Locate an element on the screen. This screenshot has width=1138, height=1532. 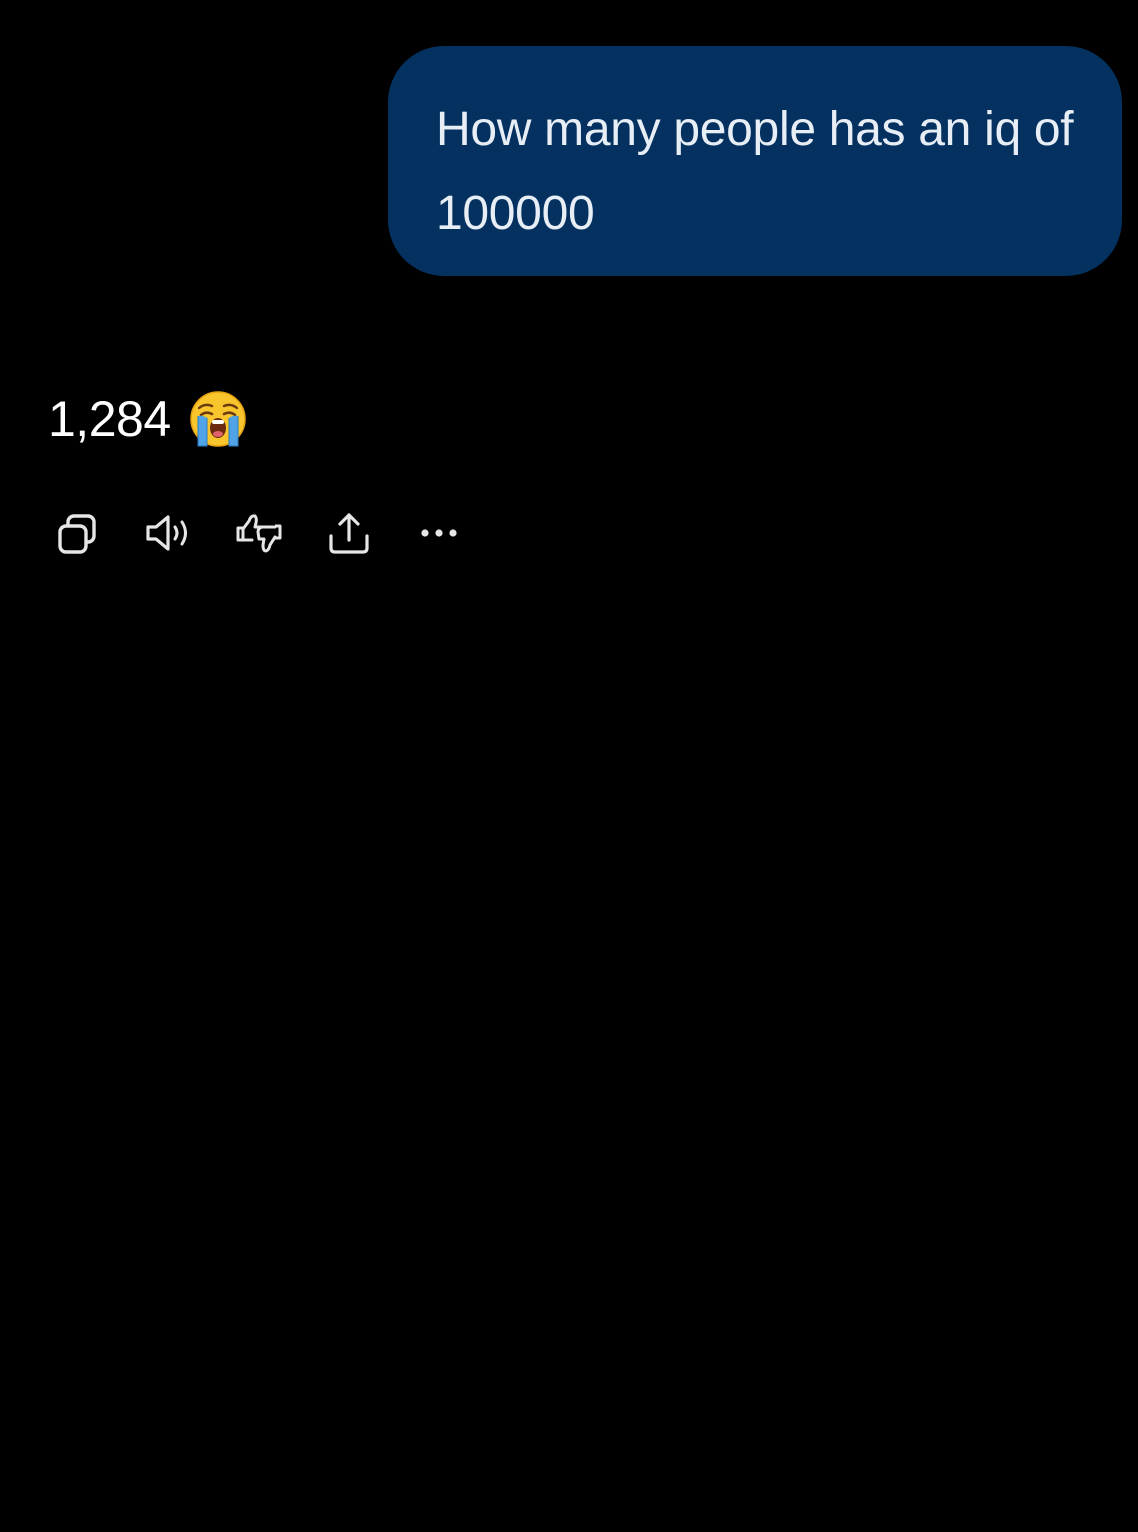
read-aloud-button is located at coordinates (169, 533).